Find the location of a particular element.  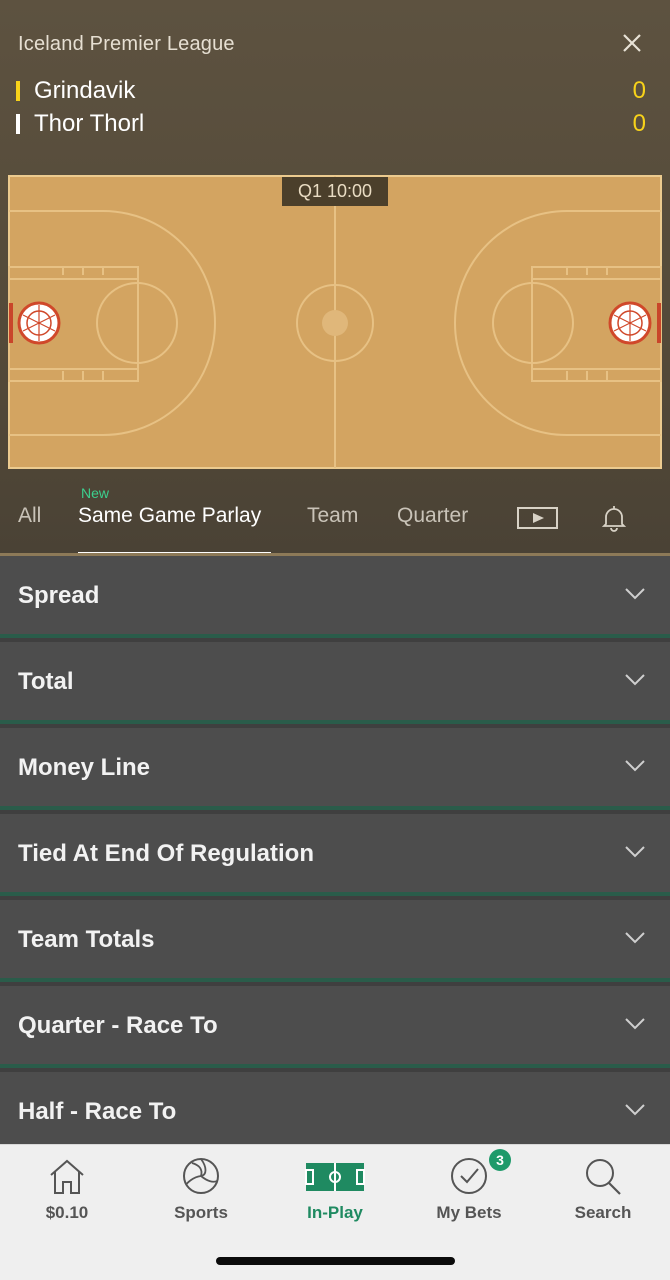

nav-search: Search is located at coordinates (603, 1195).